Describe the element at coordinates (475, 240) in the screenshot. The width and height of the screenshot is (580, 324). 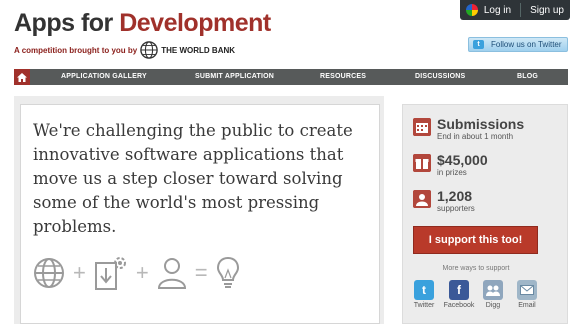
I see `support-button: I support this too!` at that location.